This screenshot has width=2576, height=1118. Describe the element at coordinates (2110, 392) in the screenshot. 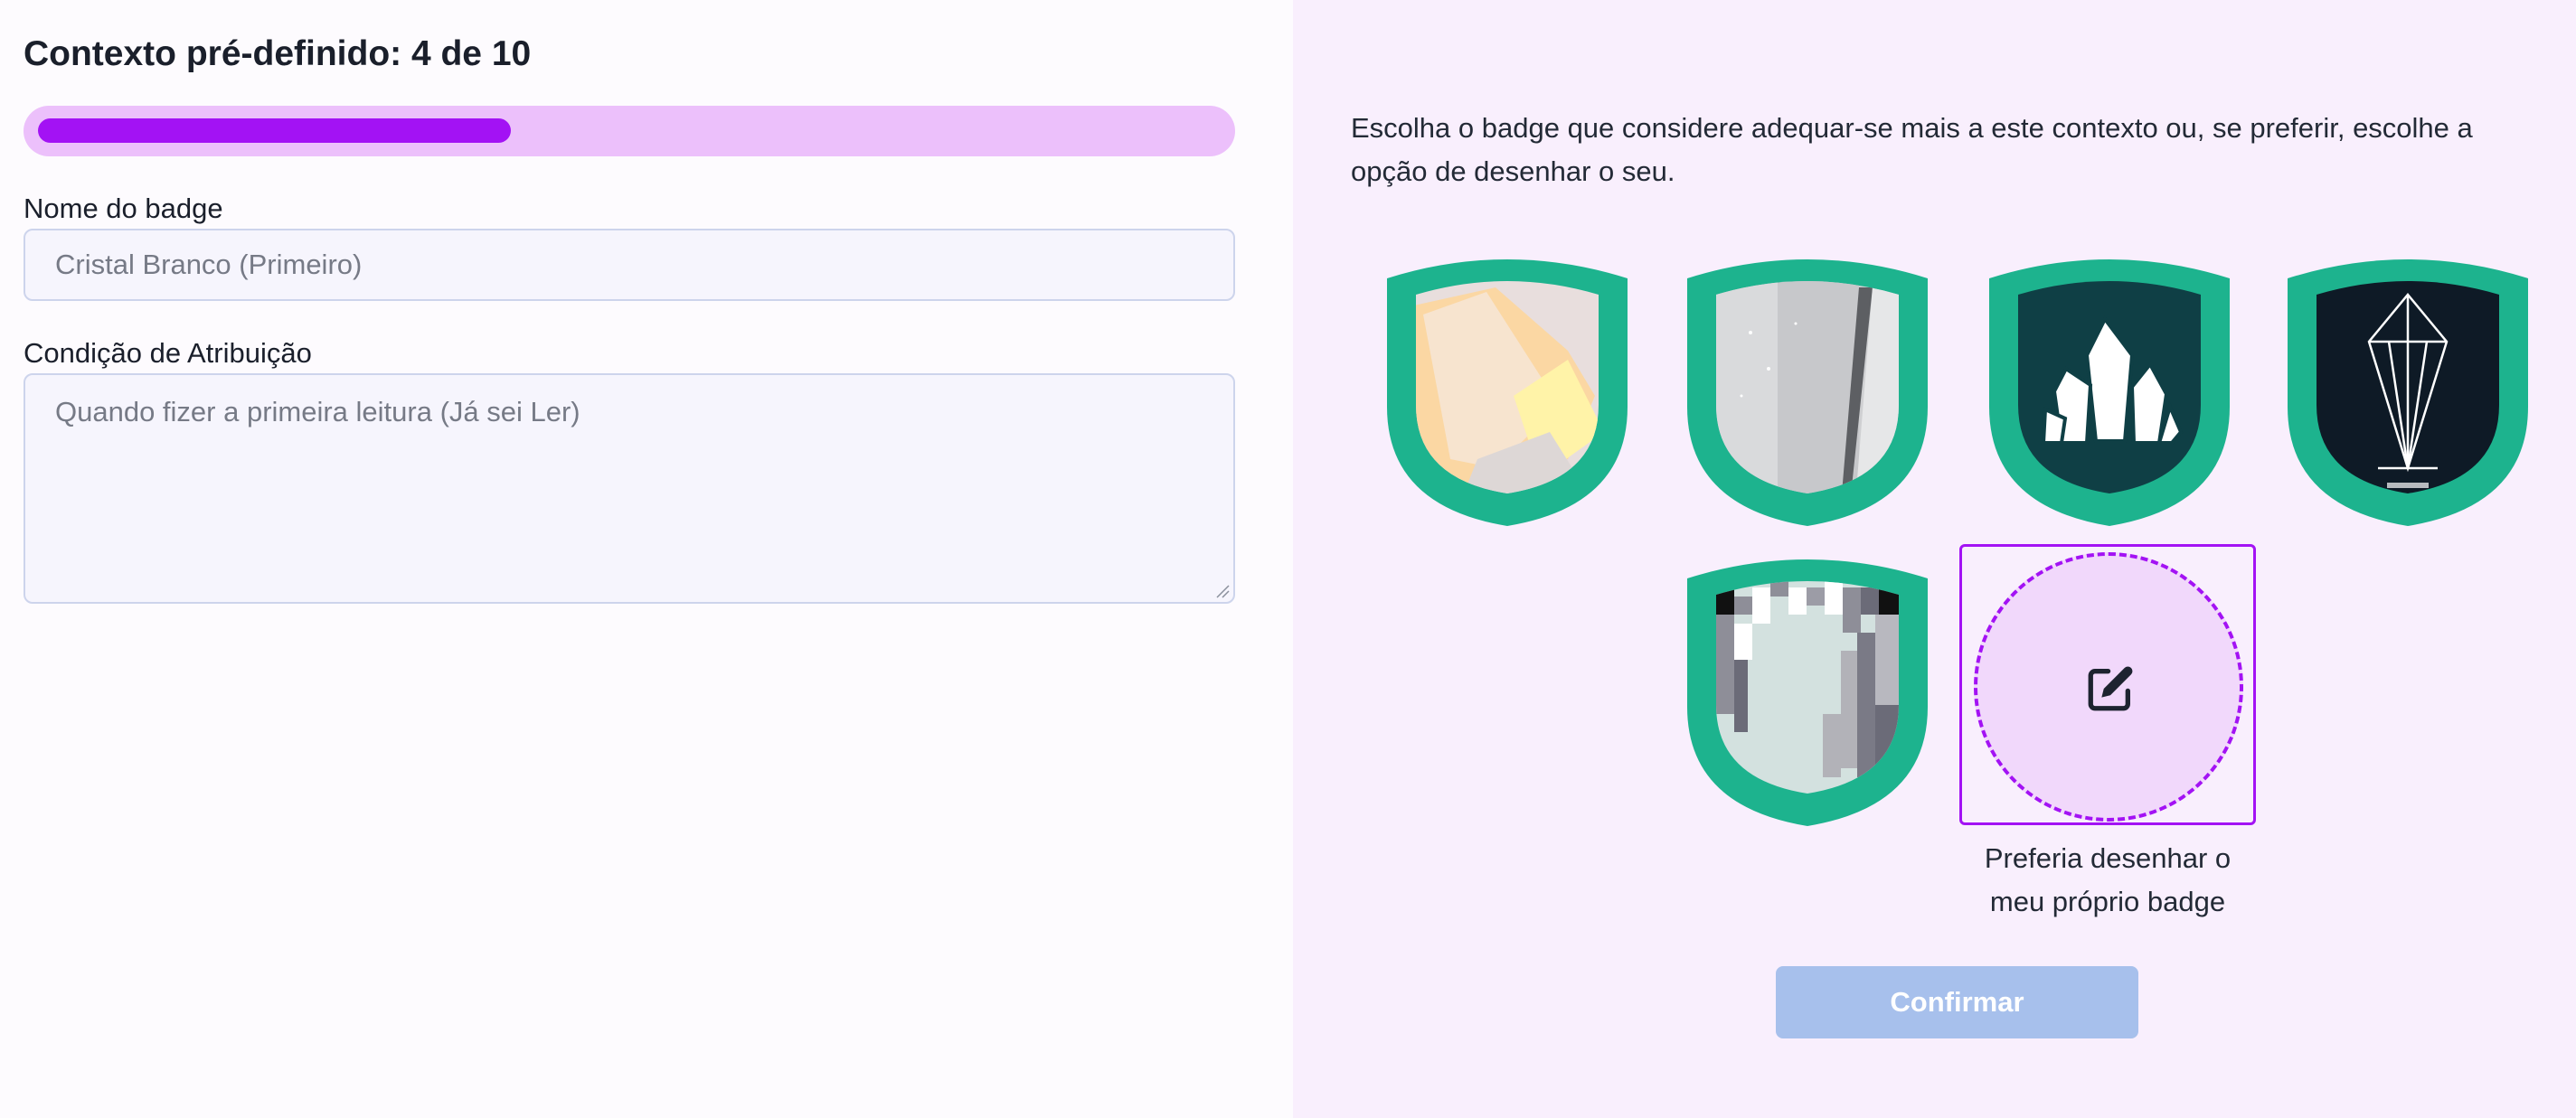

I see `crystal-cluster-image` at that location.